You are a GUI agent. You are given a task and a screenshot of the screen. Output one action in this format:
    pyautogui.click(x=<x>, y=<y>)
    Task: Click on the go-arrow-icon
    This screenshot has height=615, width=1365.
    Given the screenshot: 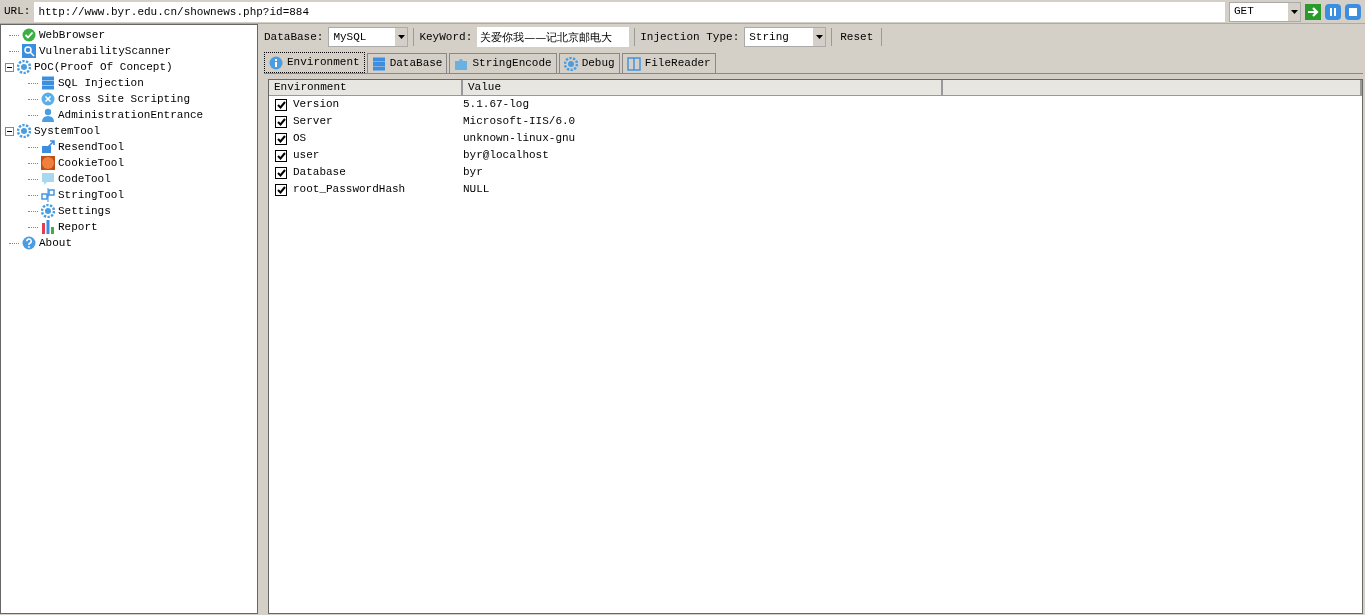 What is the action you would take?
    pyautogui.click(x=1313, y=11)
    